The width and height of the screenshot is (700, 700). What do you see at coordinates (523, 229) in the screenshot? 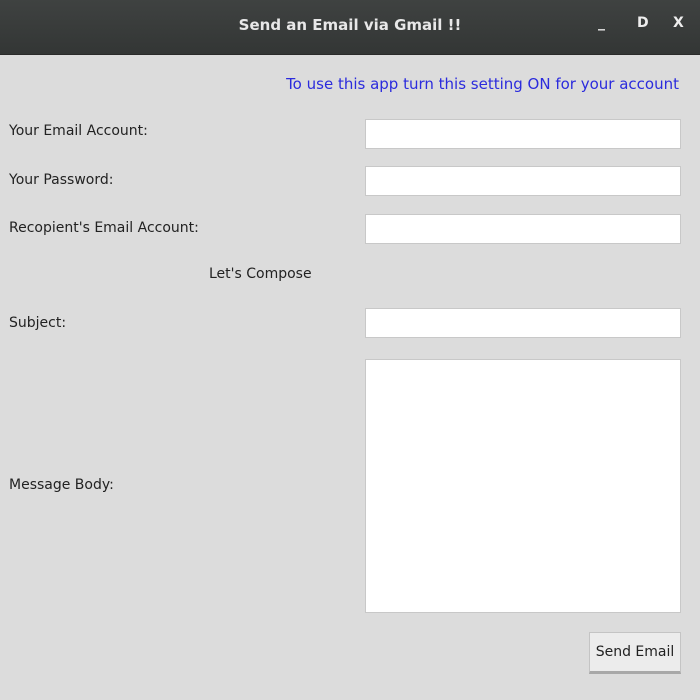
I see `recipient-input` at bounding box center [523, 229].